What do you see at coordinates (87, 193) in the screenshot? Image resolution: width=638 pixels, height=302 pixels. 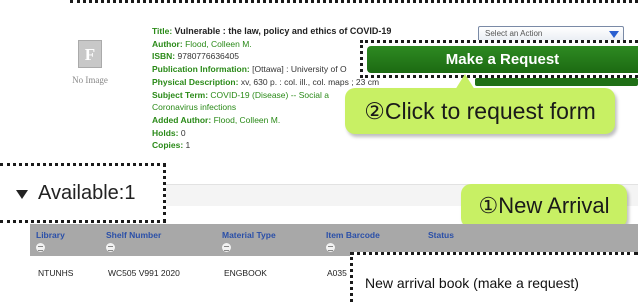 I see `availability-heading: Available:1` at bounding box center [87, 193].